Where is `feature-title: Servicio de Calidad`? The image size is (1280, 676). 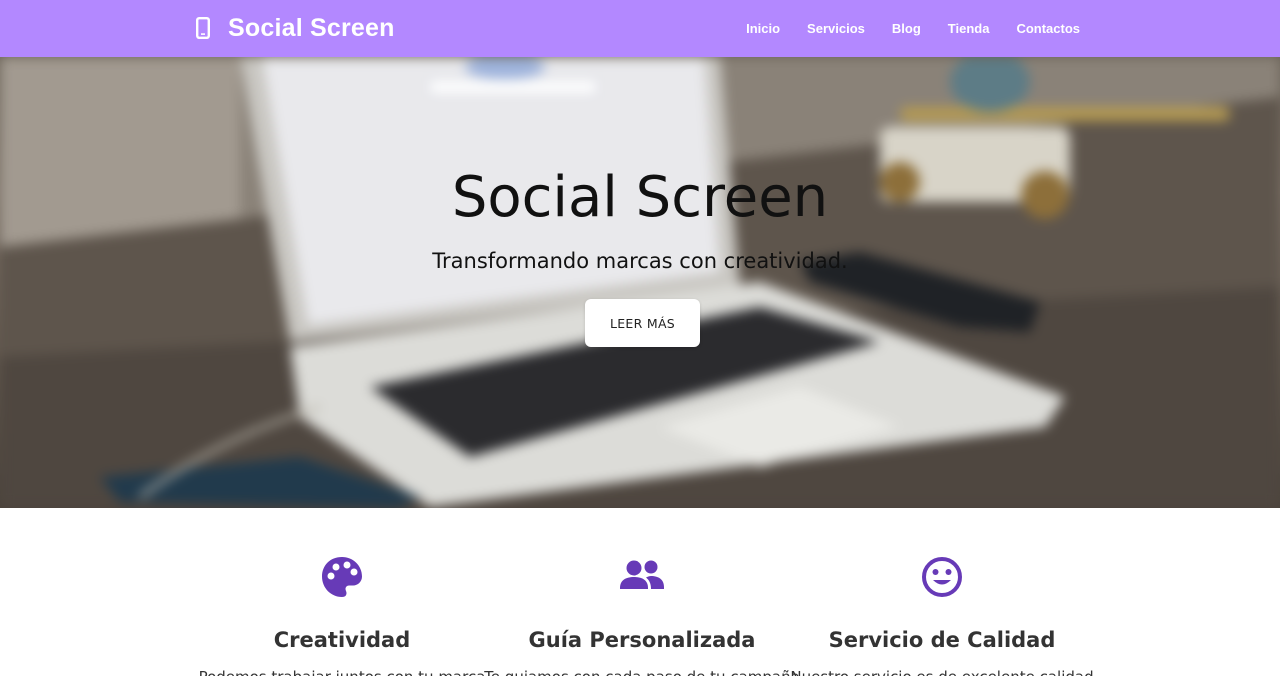 feature-title: Servicio de Calidad is located at coordinates (942, 640).